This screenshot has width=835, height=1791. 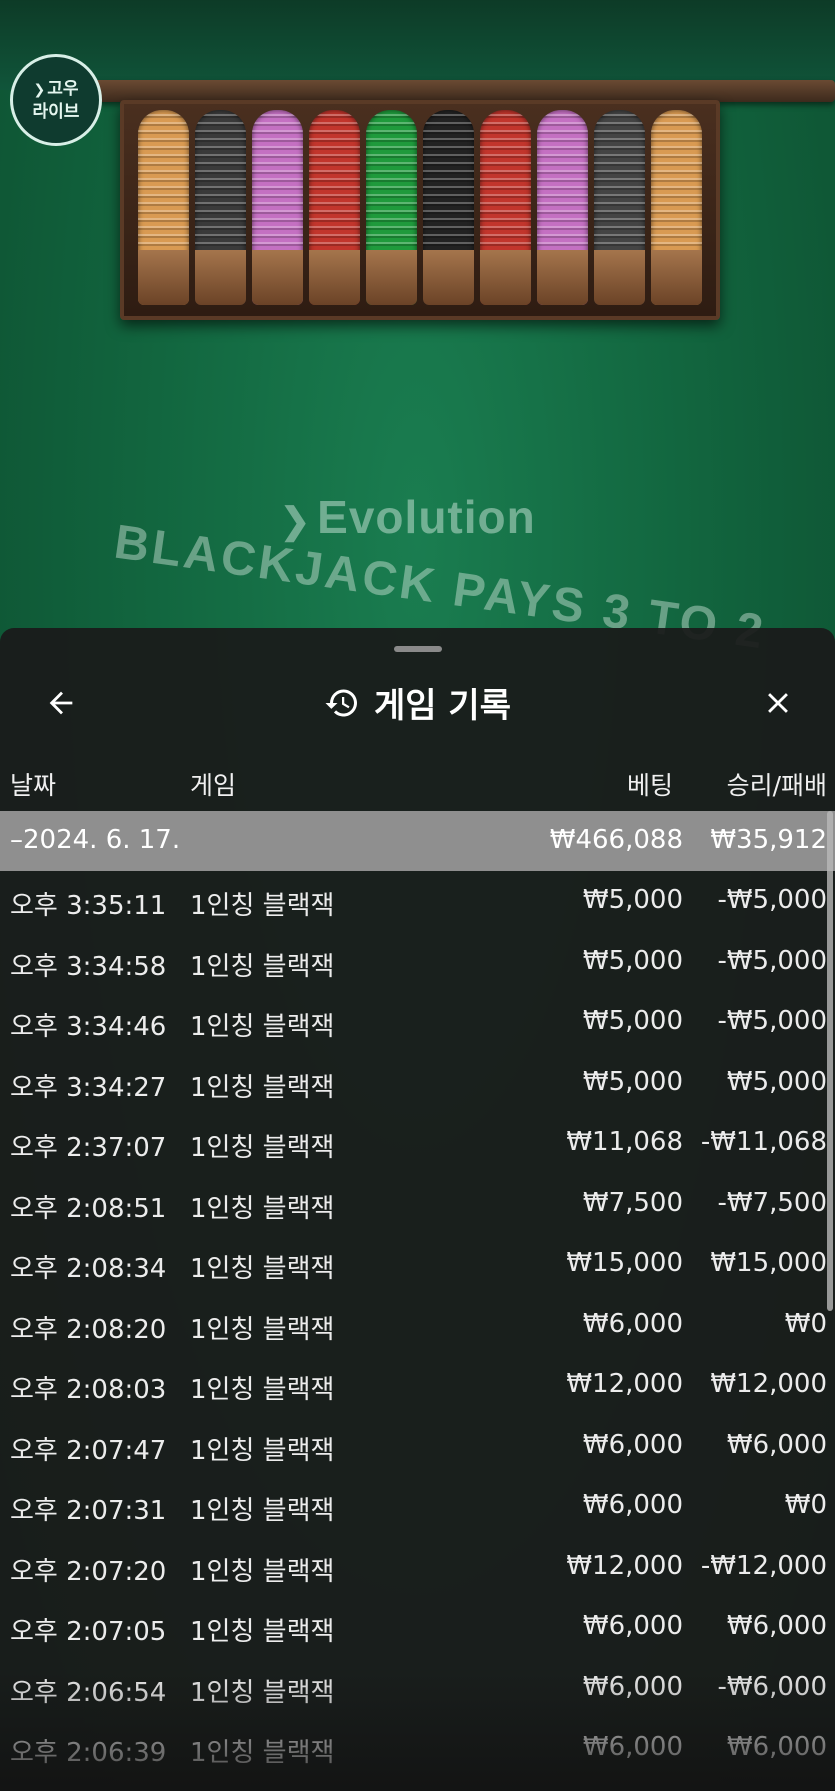 What do you see at coordinates (777, 784) in the screenshot?
I see `column-header-result: 승리/패배` at bounding box center [777, 784].